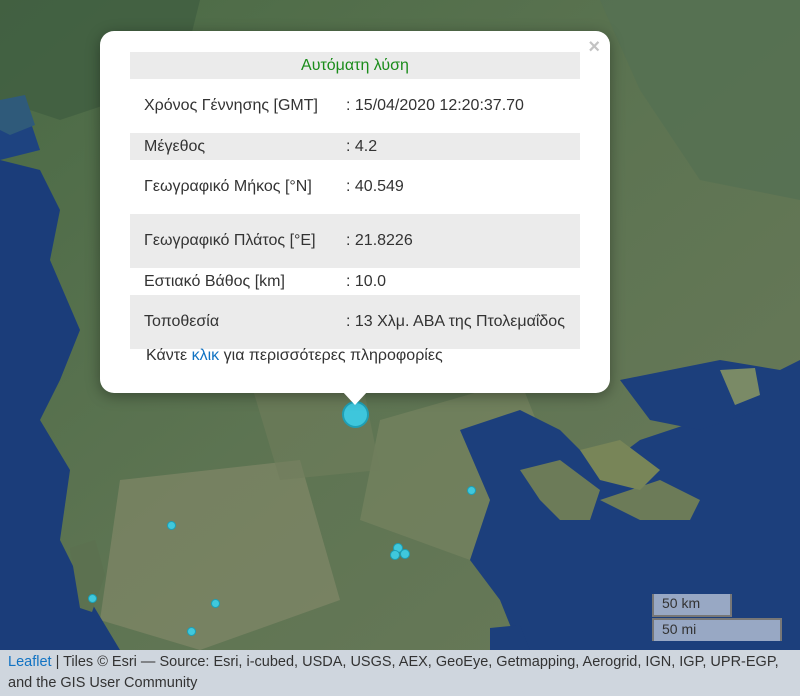  I want to click on scale-bar-km: 50 km, so click(692, 605).